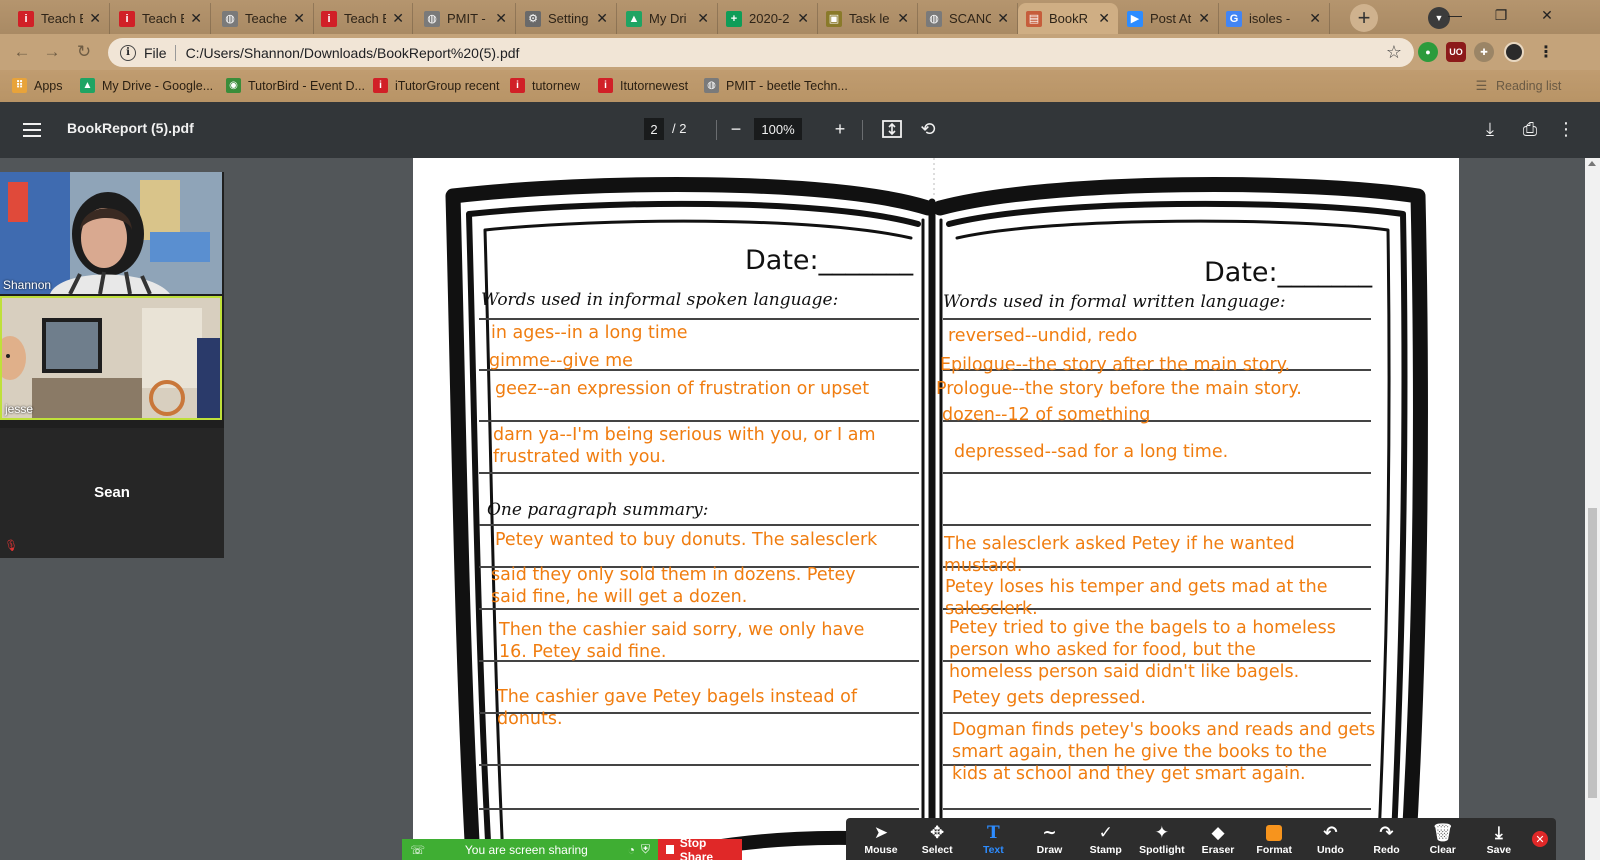  What do you see at coordinates (517, 85) in the screenshot?
I see `itutor-icon: i` at bounding box center [517, 85].